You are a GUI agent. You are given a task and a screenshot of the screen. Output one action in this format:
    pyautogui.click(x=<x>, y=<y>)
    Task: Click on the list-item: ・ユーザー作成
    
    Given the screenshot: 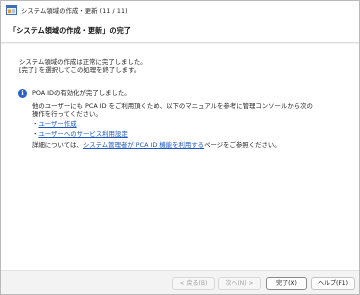 What is the action you would take?
    pyautogui.click(x=54, y=124)
    